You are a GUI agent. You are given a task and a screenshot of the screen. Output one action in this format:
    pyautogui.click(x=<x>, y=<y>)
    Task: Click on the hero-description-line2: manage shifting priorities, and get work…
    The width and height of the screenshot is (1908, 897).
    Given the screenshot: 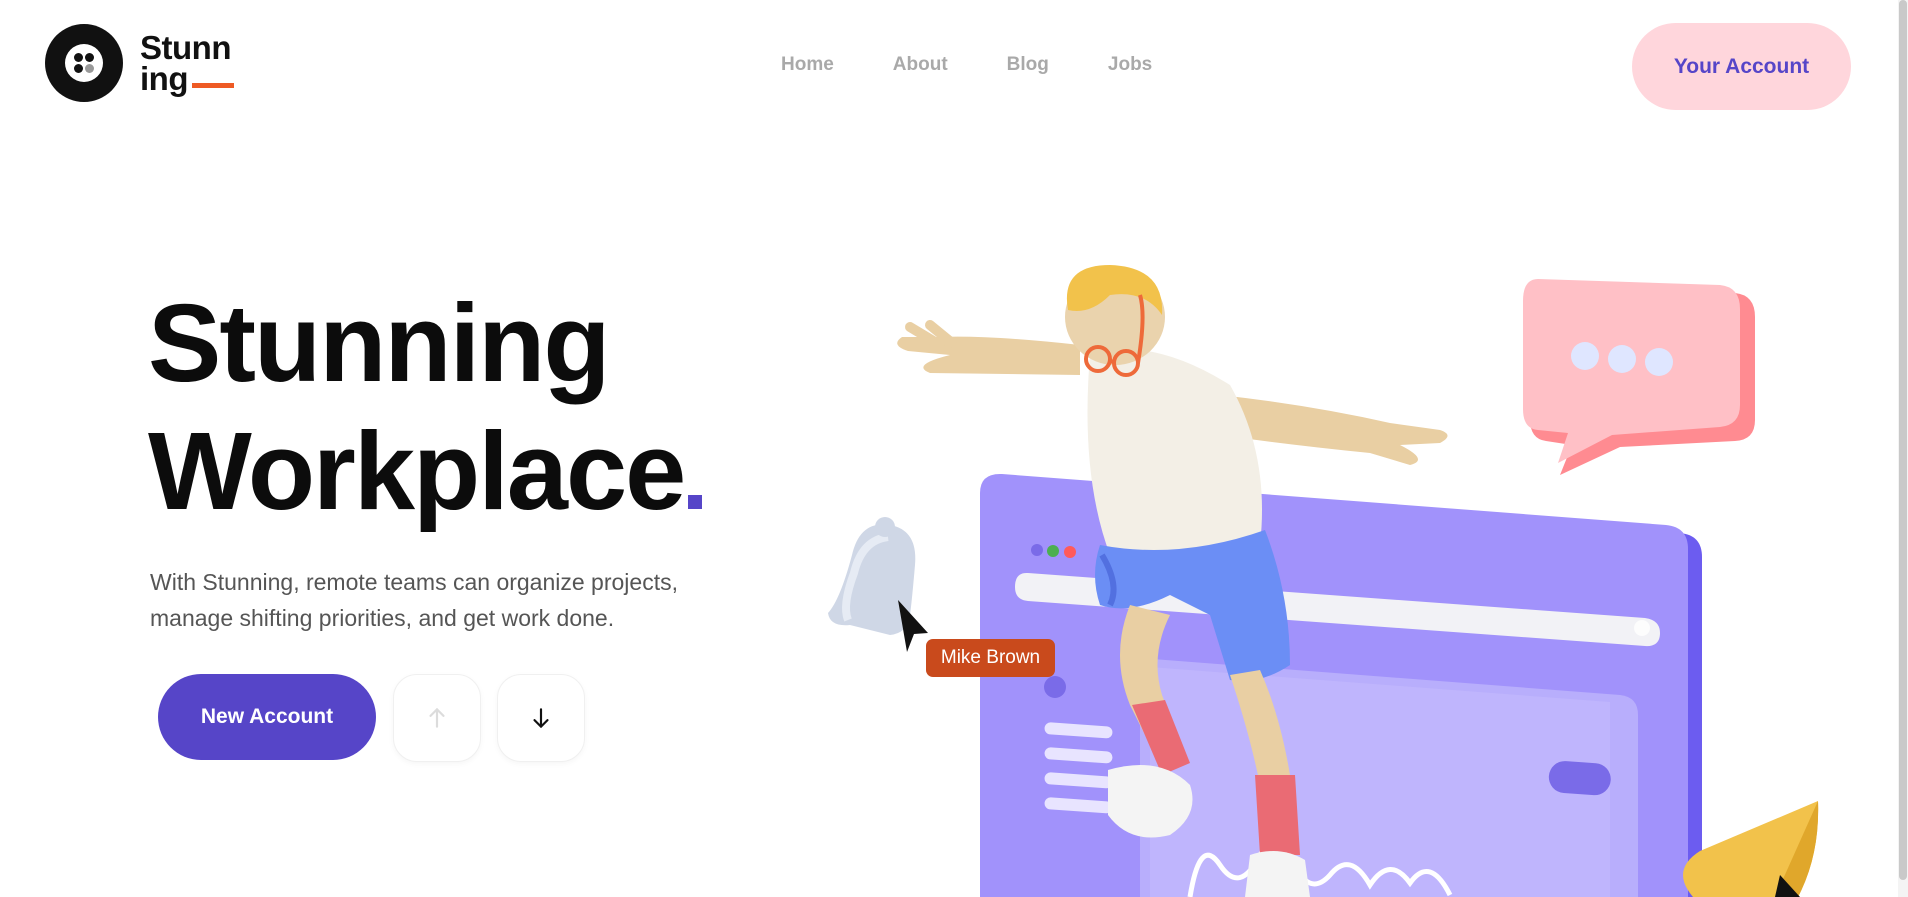 What is the action you would take?
    pyautogui.click(x=382, y=618)
    